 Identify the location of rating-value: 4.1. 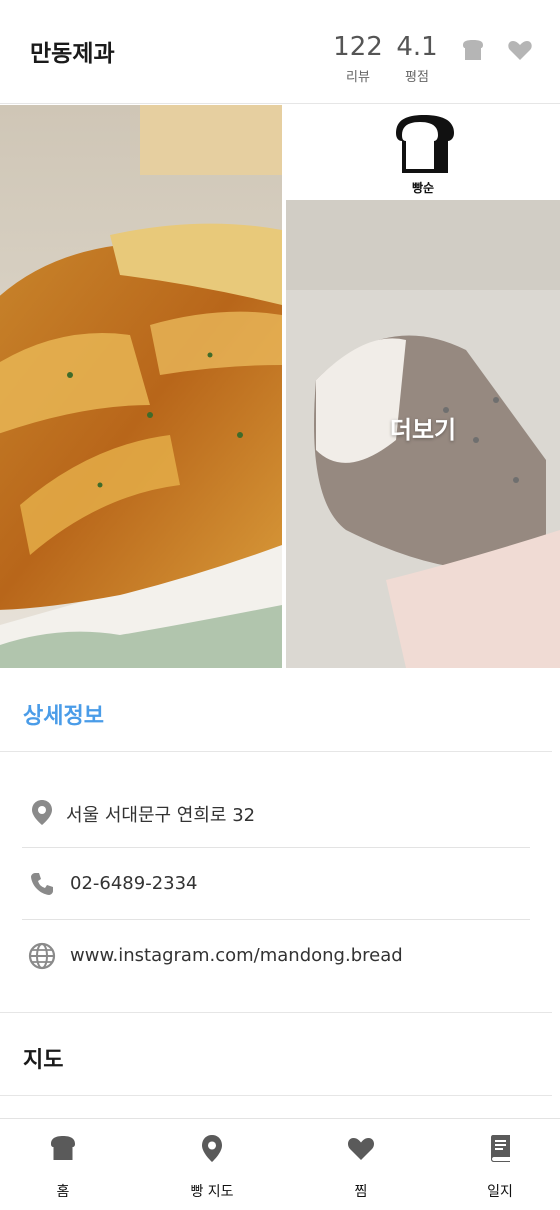
(417, 47).